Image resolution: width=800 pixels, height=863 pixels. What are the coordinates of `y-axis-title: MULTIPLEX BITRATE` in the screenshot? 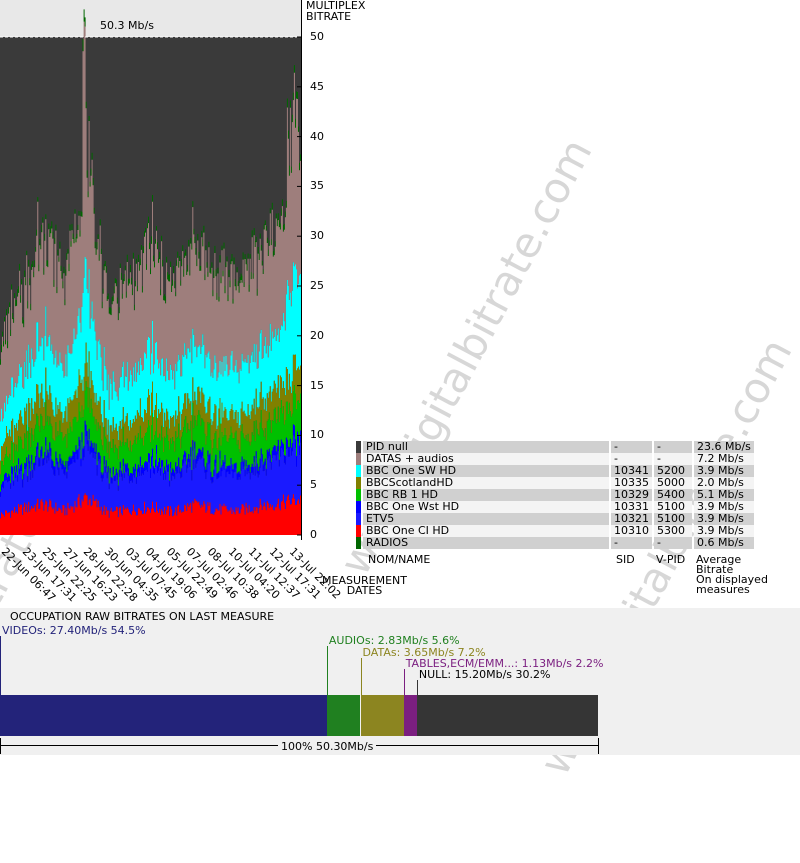 It's located at (335, 11).